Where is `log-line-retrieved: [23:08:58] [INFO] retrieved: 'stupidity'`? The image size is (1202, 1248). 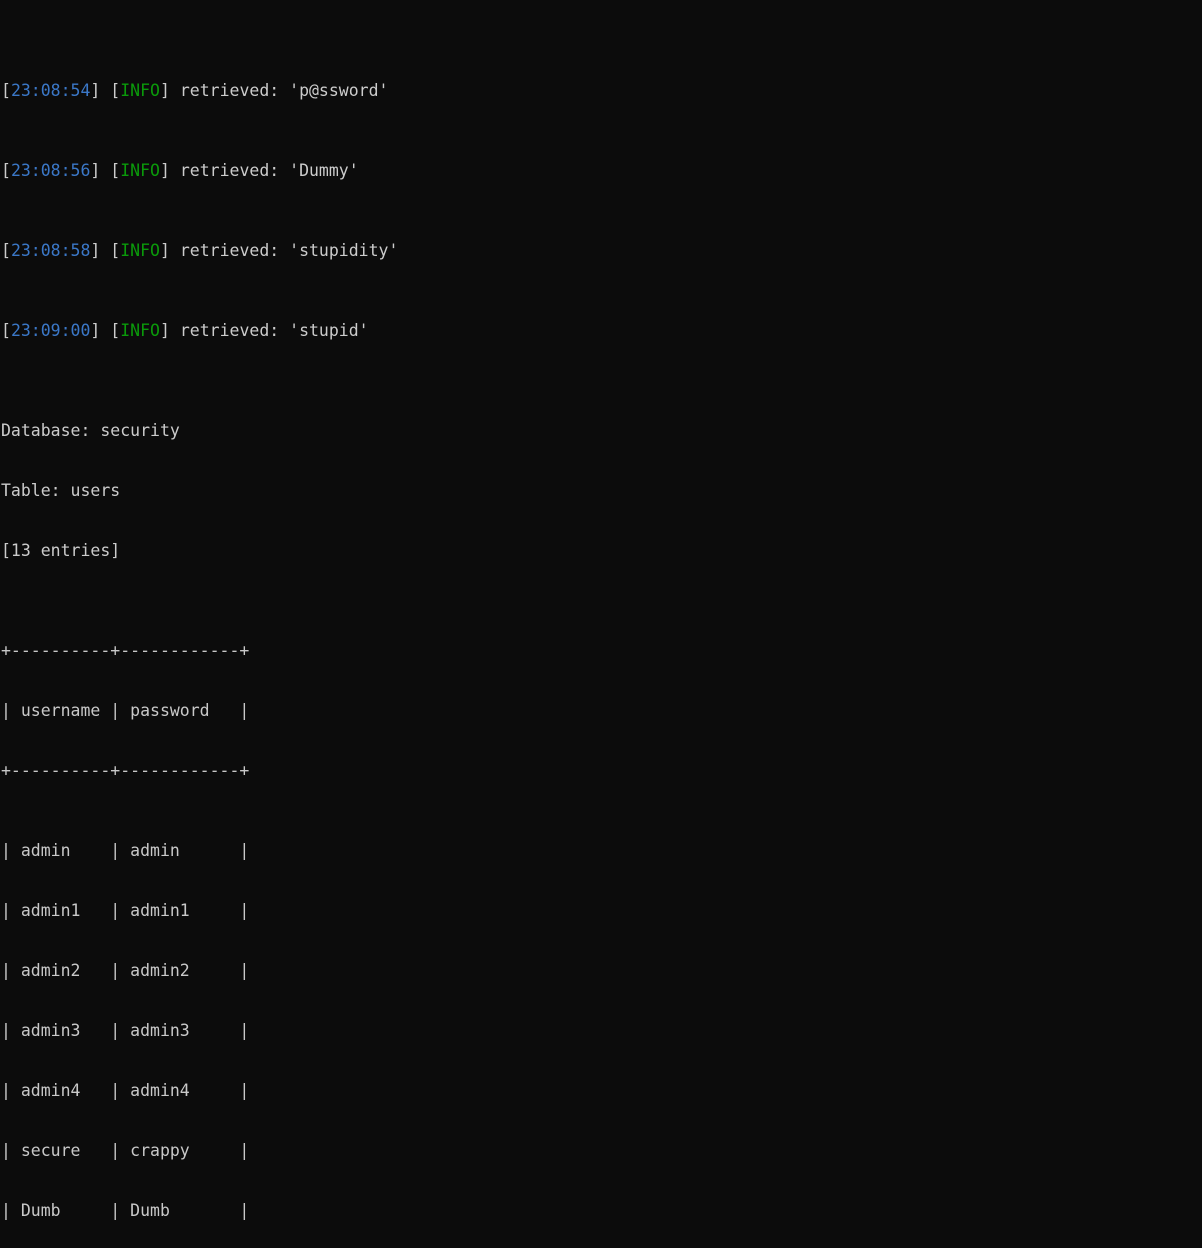
log-line-retrieved: [23:08:58] [INFO] retrieved: 'stupidity' is located at coordinates (601, 251).